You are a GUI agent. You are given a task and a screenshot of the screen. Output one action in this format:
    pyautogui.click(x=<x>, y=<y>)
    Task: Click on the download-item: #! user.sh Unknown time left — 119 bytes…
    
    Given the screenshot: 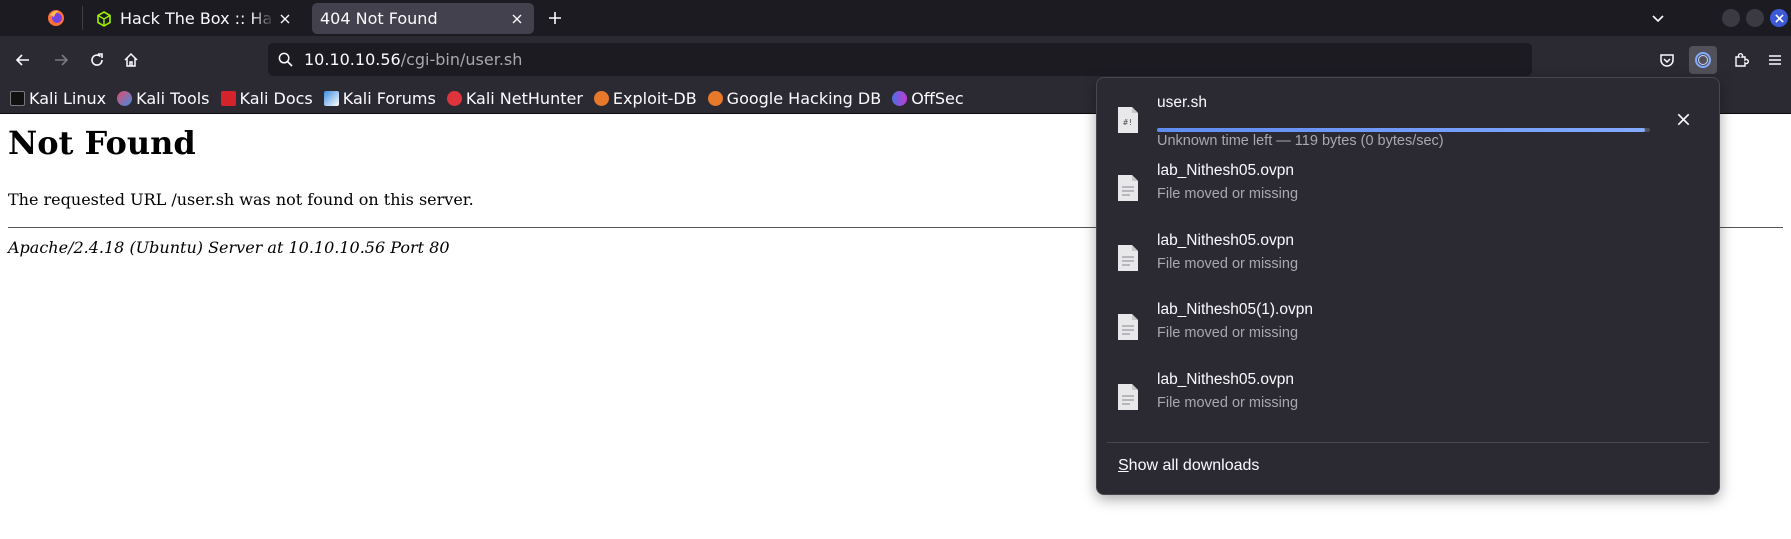 What is the action you would take?
    pyautogui.click(x=1408, y=118)
    